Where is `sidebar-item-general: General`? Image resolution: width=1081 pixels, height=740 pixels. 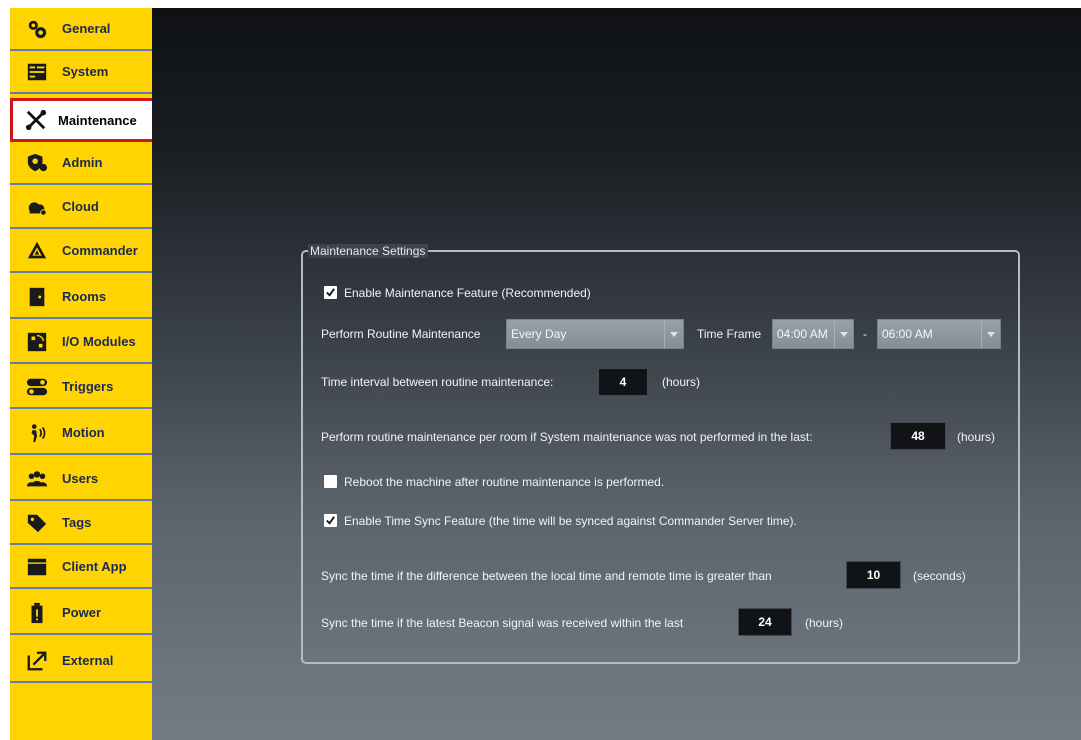 sidebar-item-general: General is located at coordinates (81, 29).